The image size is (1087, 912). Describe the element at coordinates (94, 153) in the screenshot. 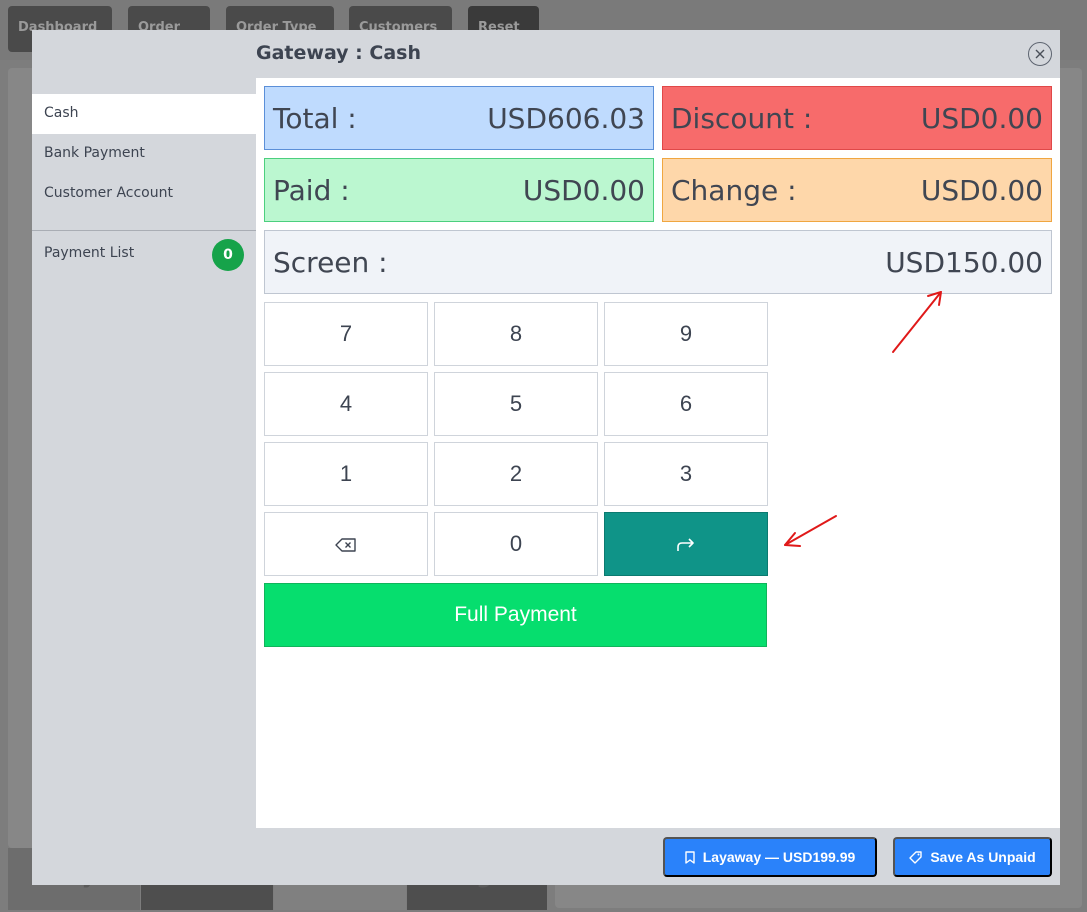

I see `sidebar-item-label: Bank Payment` at that location.